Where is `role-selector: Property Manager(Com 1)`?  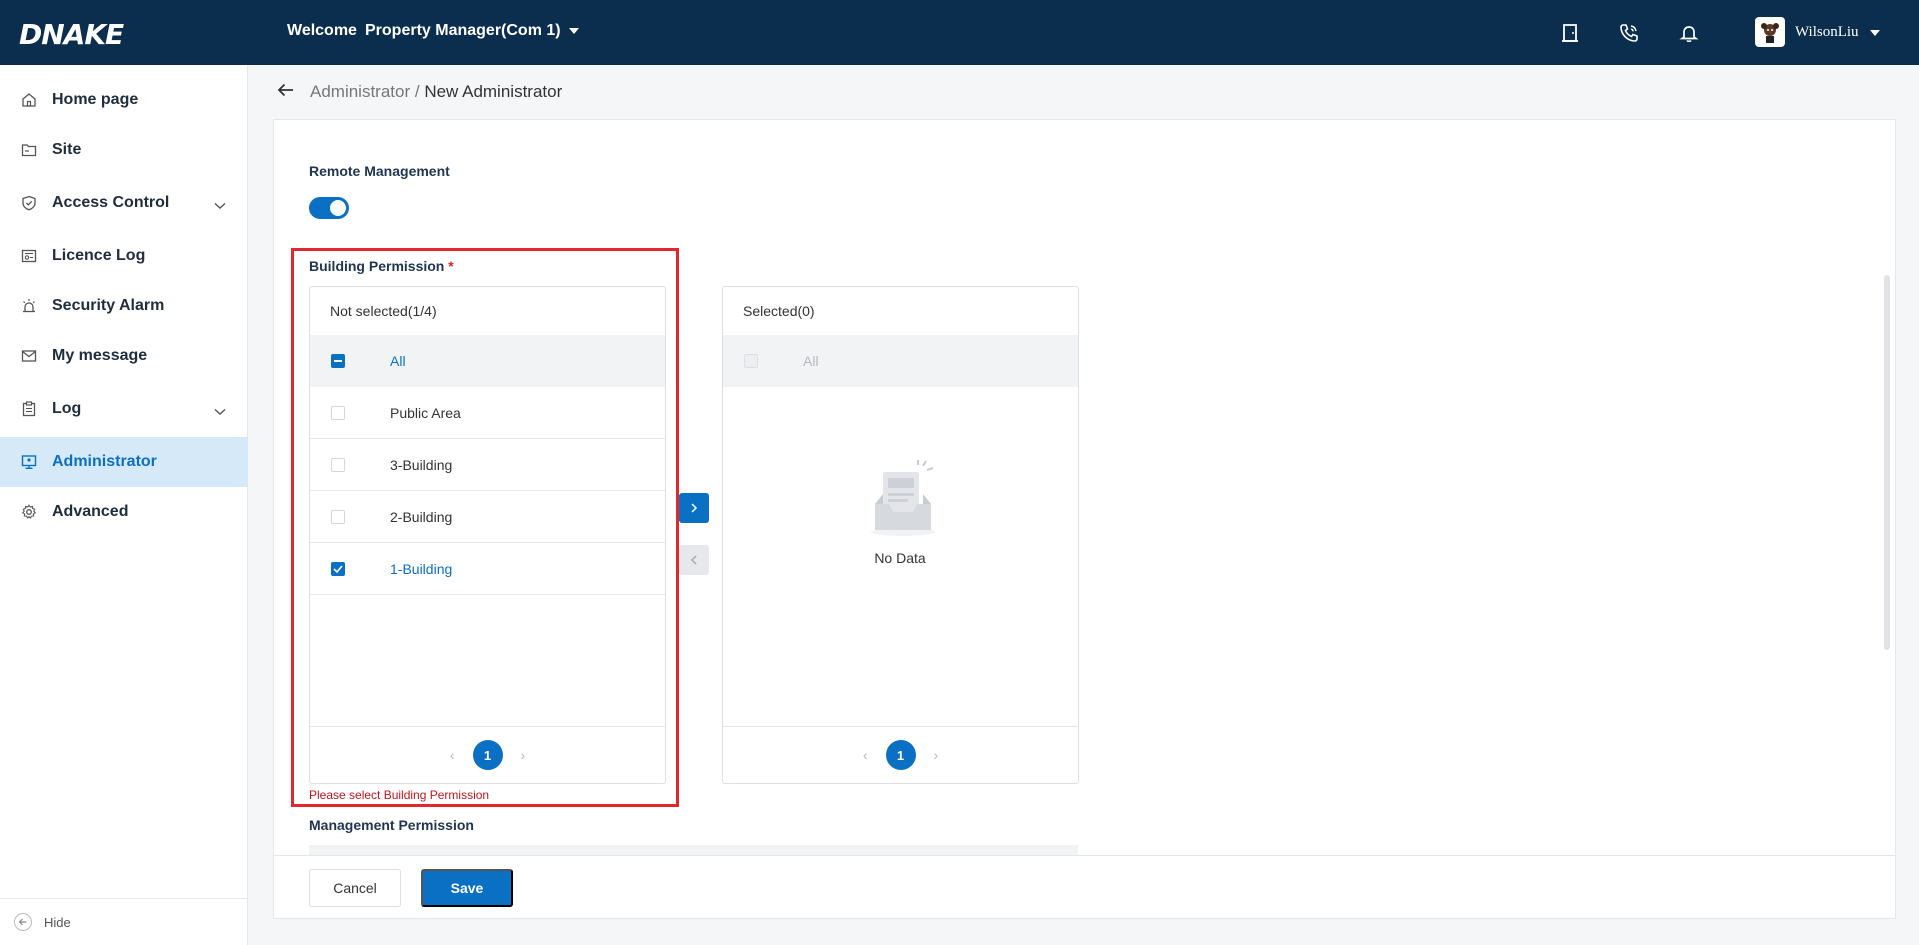 role-selector: Property Manager(Com 1) is located at coordinates (472, 31).